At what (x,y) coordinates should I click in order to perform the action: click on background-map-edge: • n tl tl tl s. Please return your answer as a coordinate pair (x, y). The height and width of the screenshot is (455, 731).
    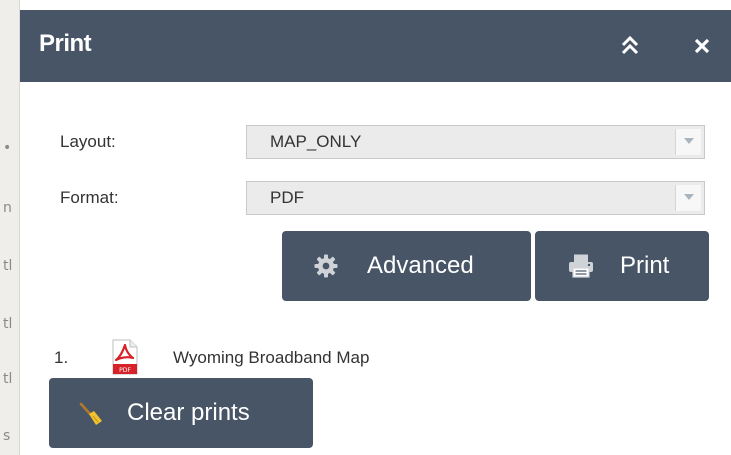
    Looking at the image, I should click on (10, 227).